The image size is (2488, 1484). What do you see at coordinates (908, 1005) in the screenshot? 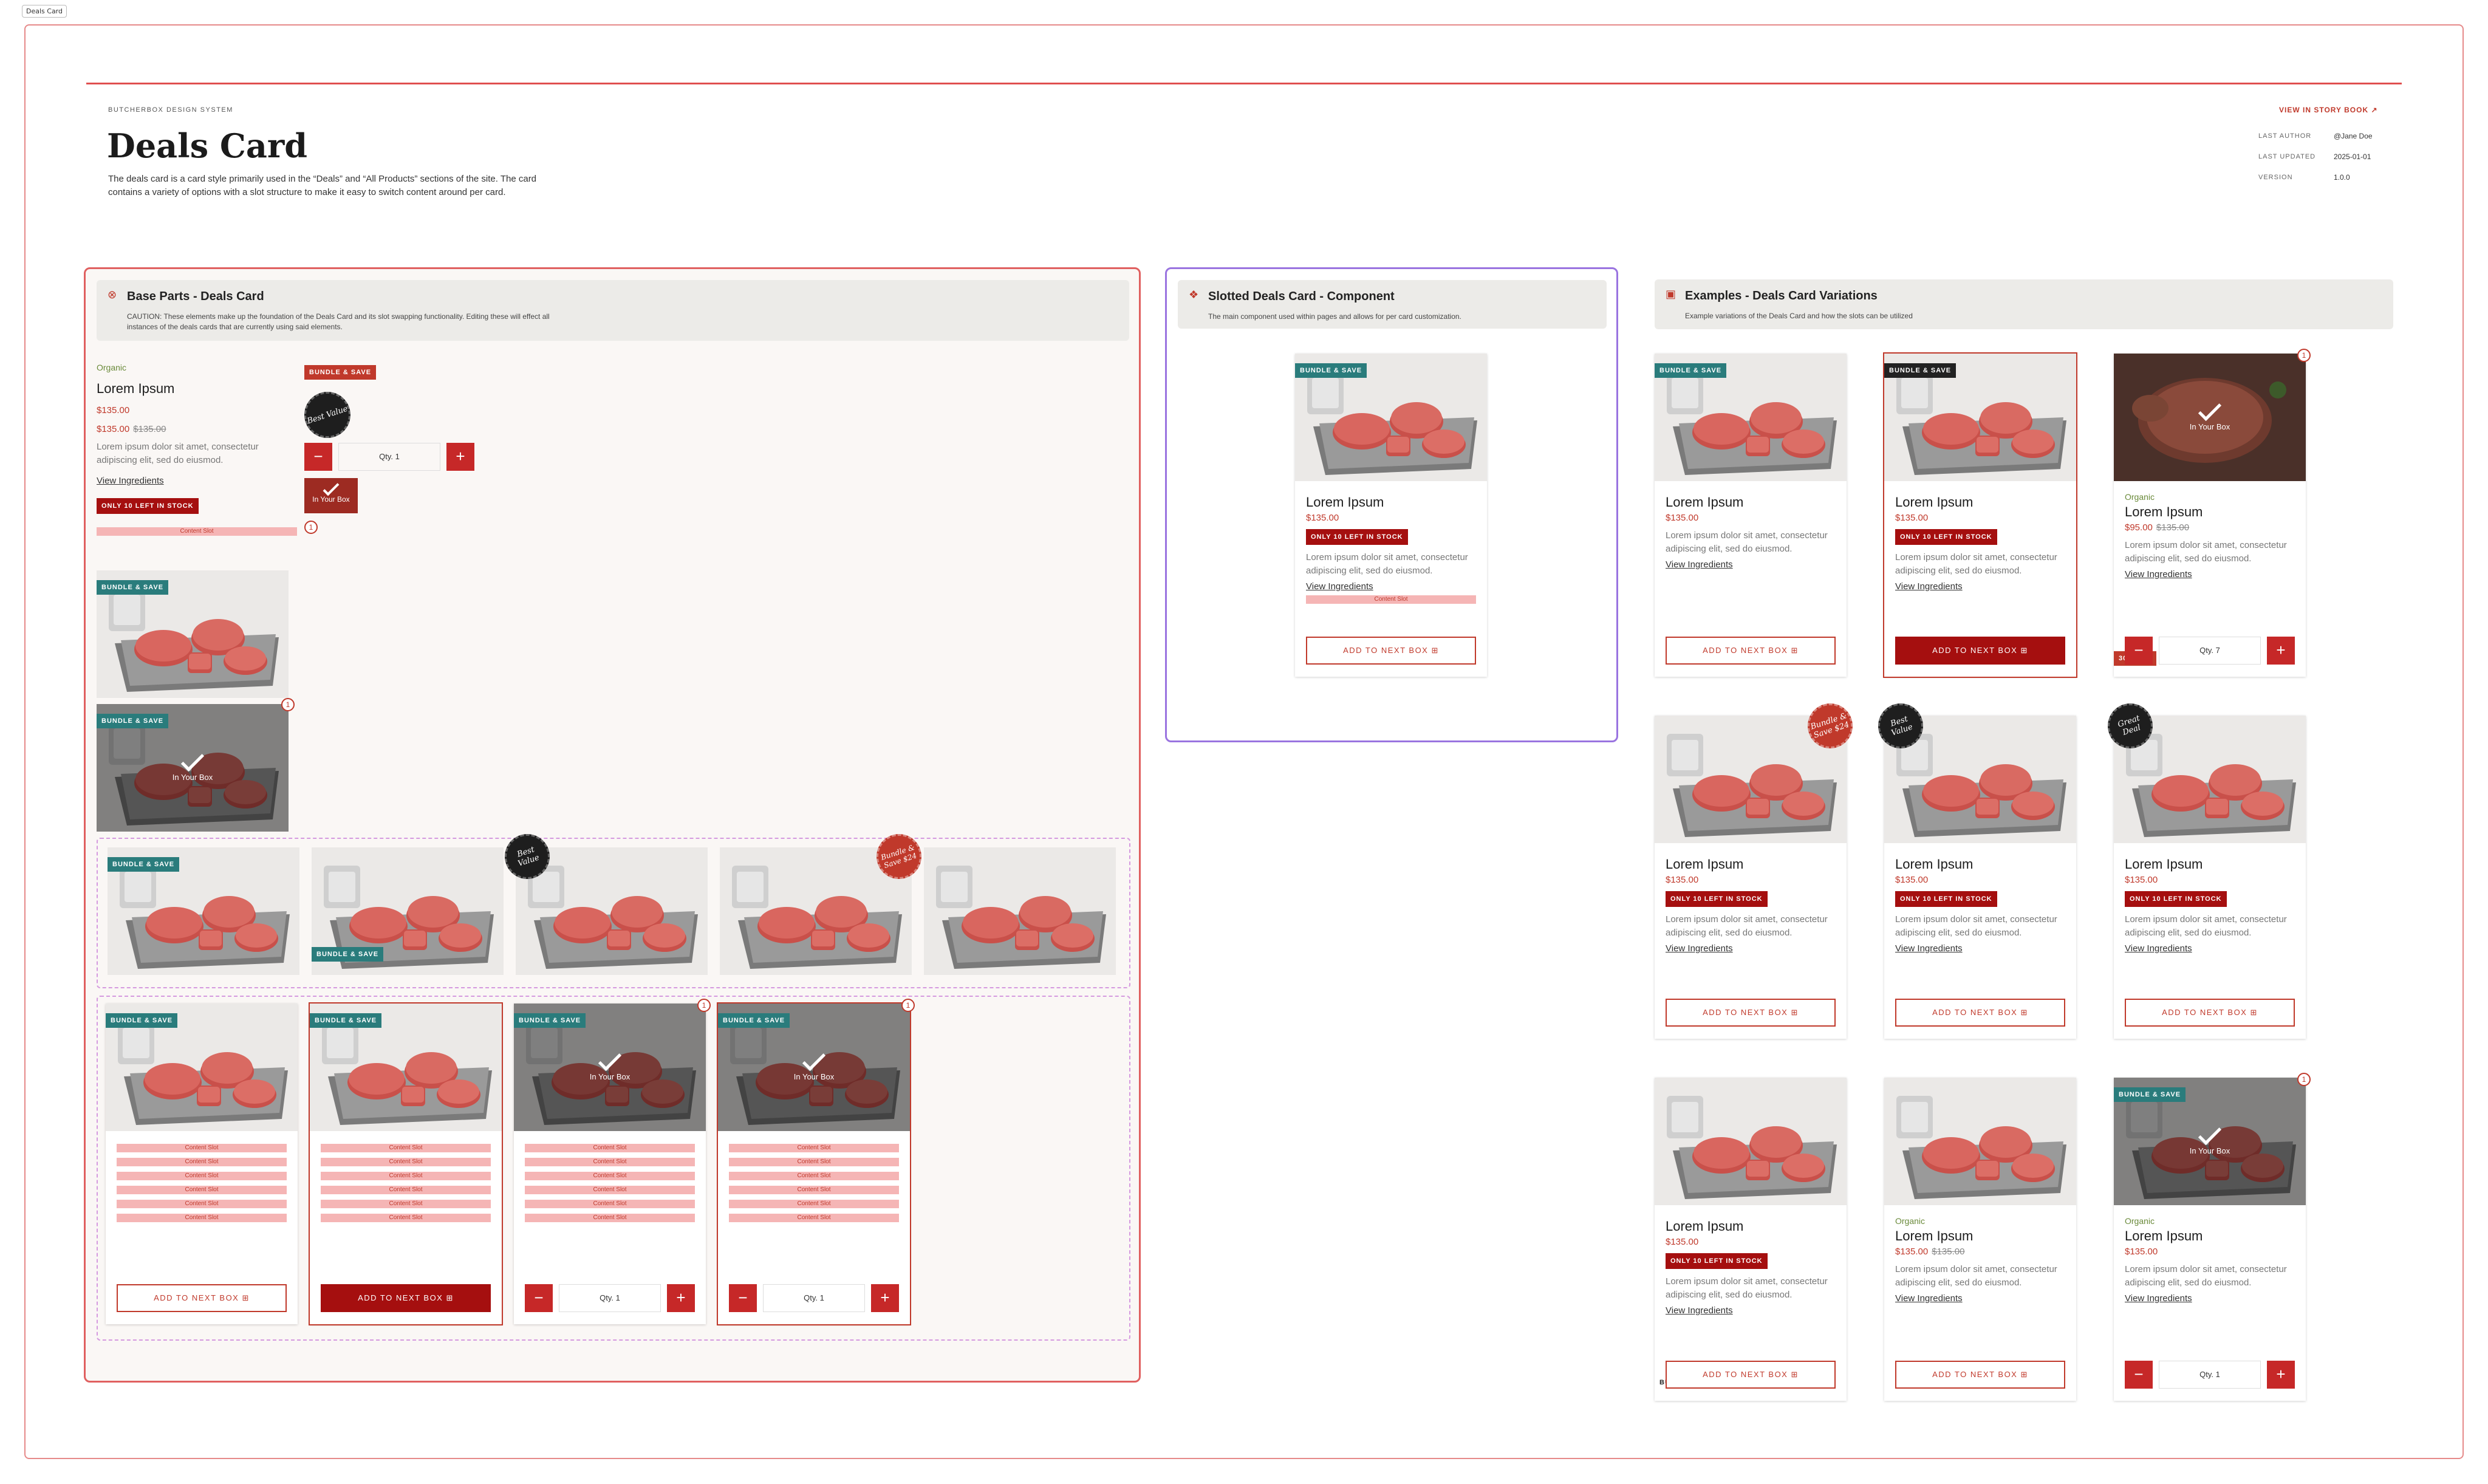
I see `count-bubble: 1` at bounding box center [908, 1005].